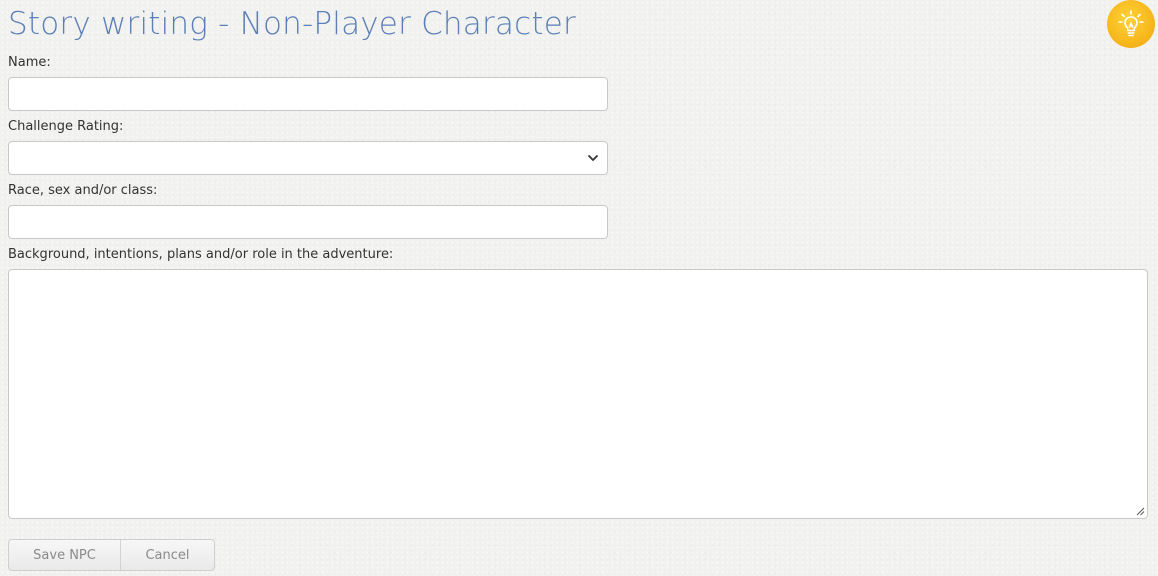 The image size is (1158, 576). I want to click on action-button-group: Save NPC Cancel, so click(111, 555).